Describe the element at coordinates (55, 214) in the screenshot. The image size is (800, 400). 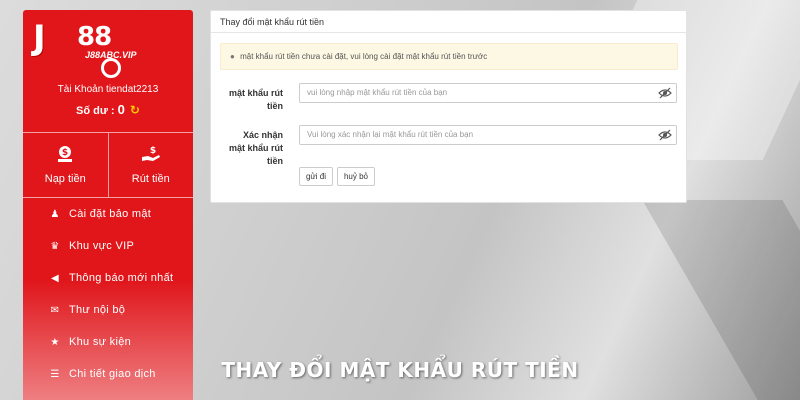
I see `user-lock-icon: ♟` at that location.